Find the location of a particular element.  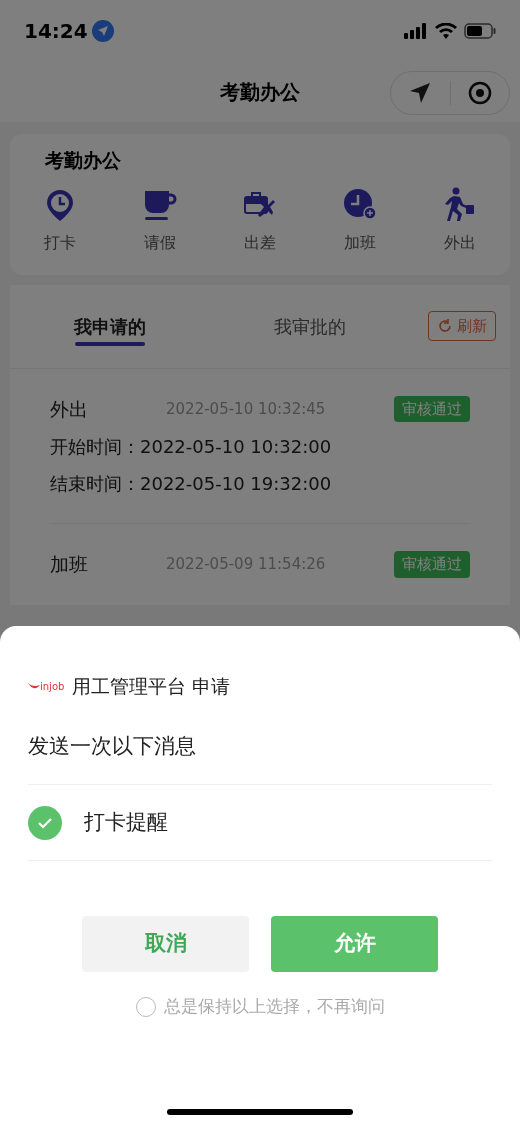

refresh-icon is located at coordinates (445, 326).